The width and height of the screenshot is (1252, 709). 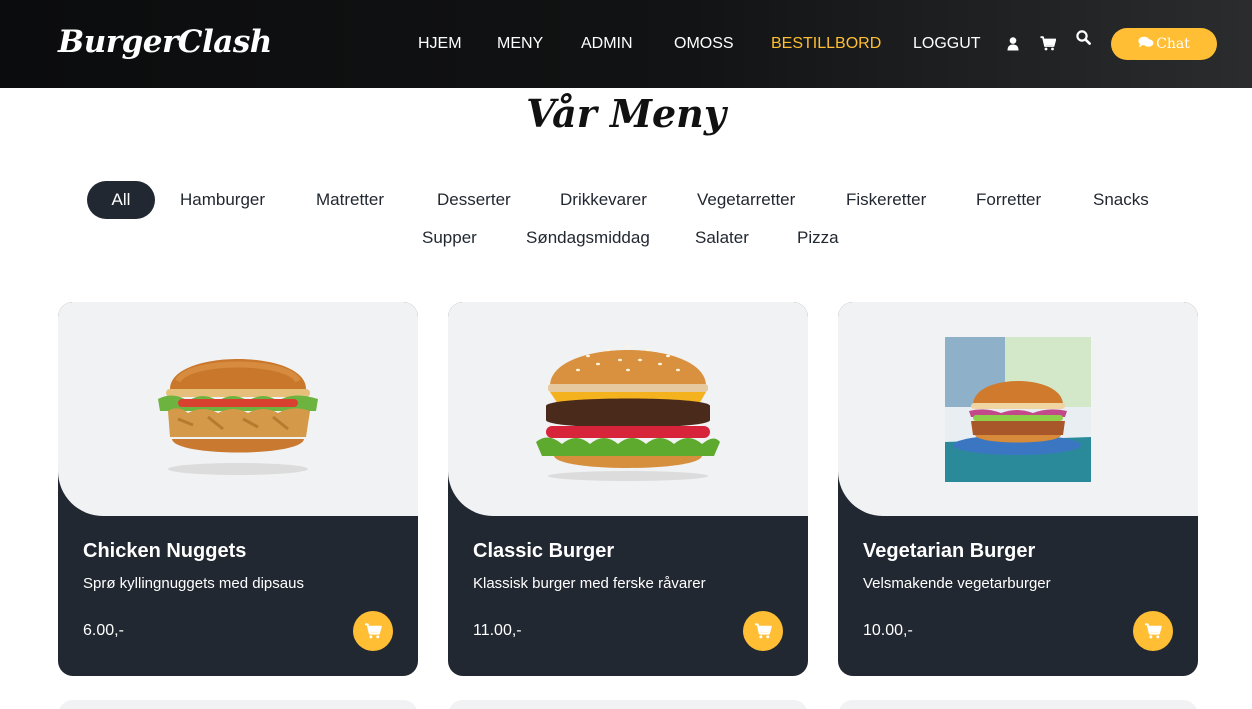 I want to click on page-title: Vår Meny, so click(x=626, y=113).